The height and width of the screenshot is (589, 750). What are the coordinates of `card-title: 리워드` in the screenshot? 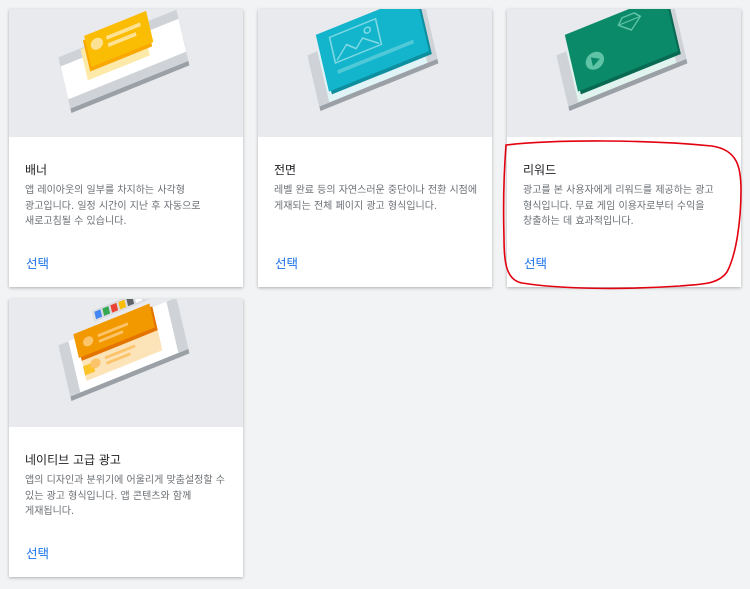 It's located at (540, 170).